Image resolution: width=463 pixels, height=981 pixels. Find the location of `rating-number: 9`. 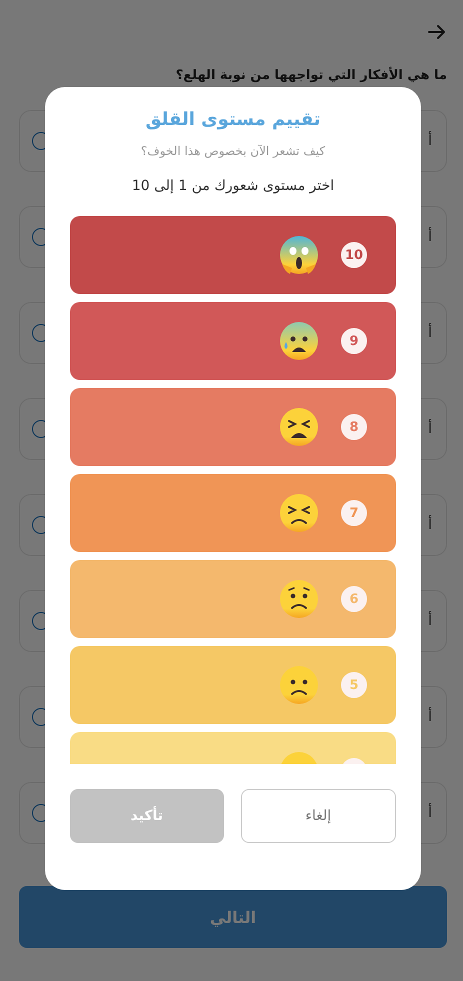

rating-number: 9 is located at coordinates (354, 341).